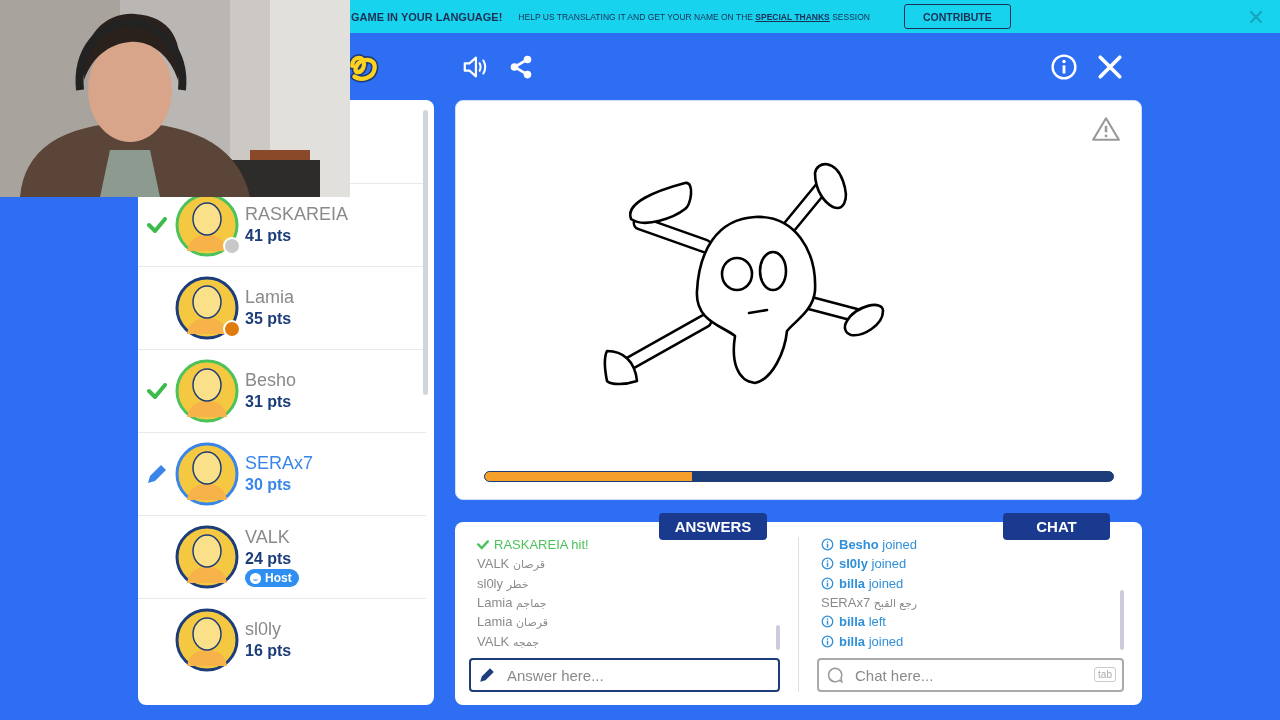  Describe the element at coordinates (862, 622) in the screenshot. I see `chat-entry: billa left` at that location.